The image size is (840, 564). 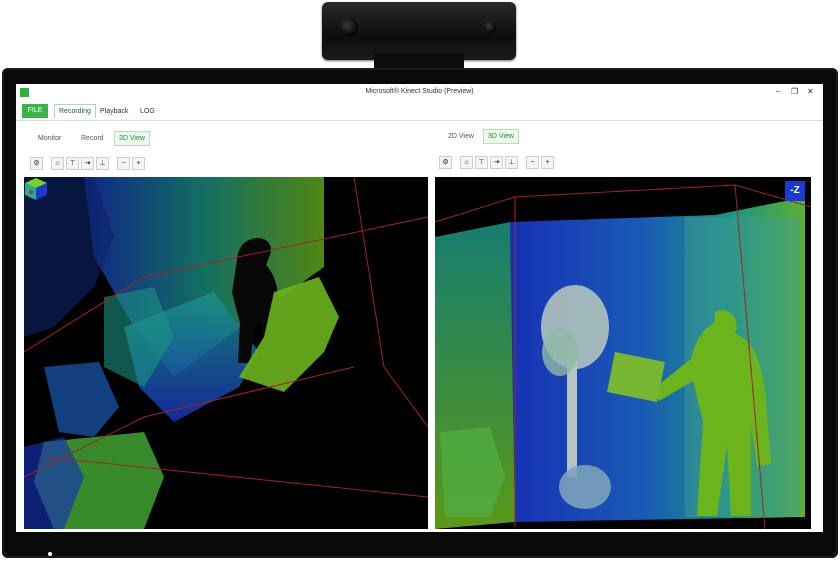 What do you see at coordinates (419, 37) in the screenshot?
I see `kinect-sensor` at bounding box center [419, 37].